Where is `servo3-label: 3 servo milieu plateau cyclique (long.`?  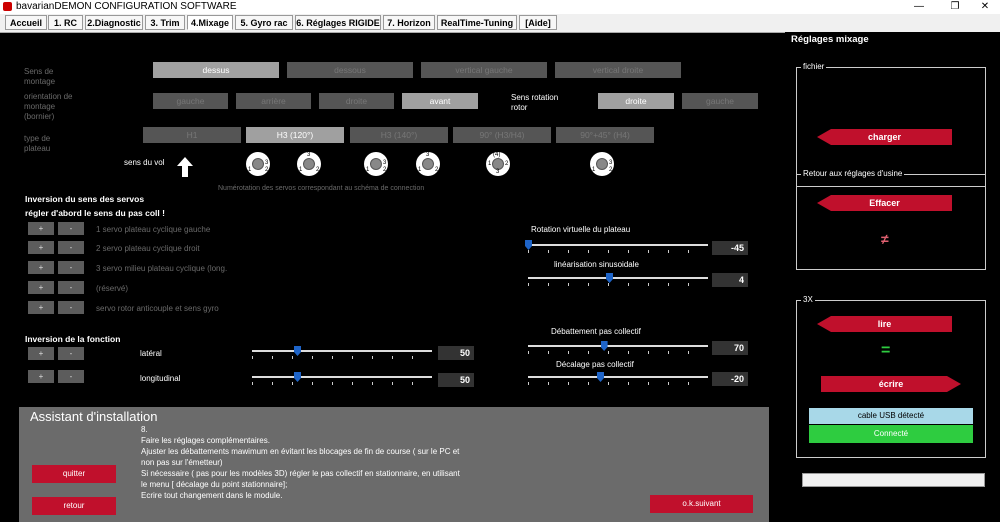
servo3-label: 3 servo milieu plateau cyclique (long. is located at coordinates (162, 268).